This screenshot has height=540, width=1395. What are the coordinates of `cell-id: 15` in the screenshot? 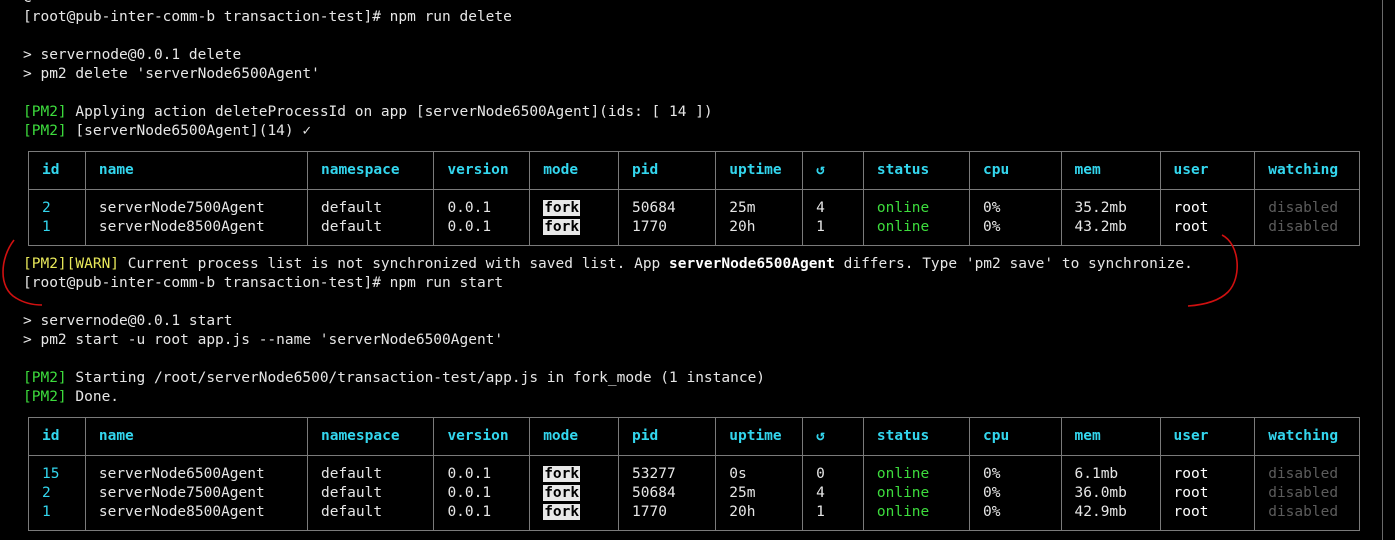 It's located at (57, 469).